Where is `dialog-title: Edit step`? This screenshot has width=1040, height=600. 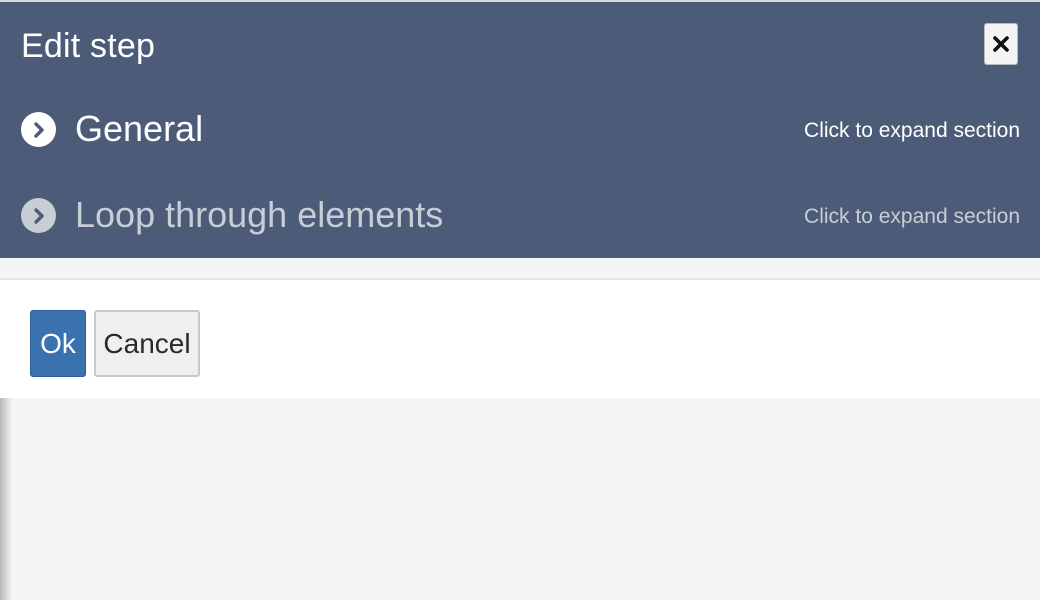
dialog-title: Edit step is located at coordinates (88, 46).